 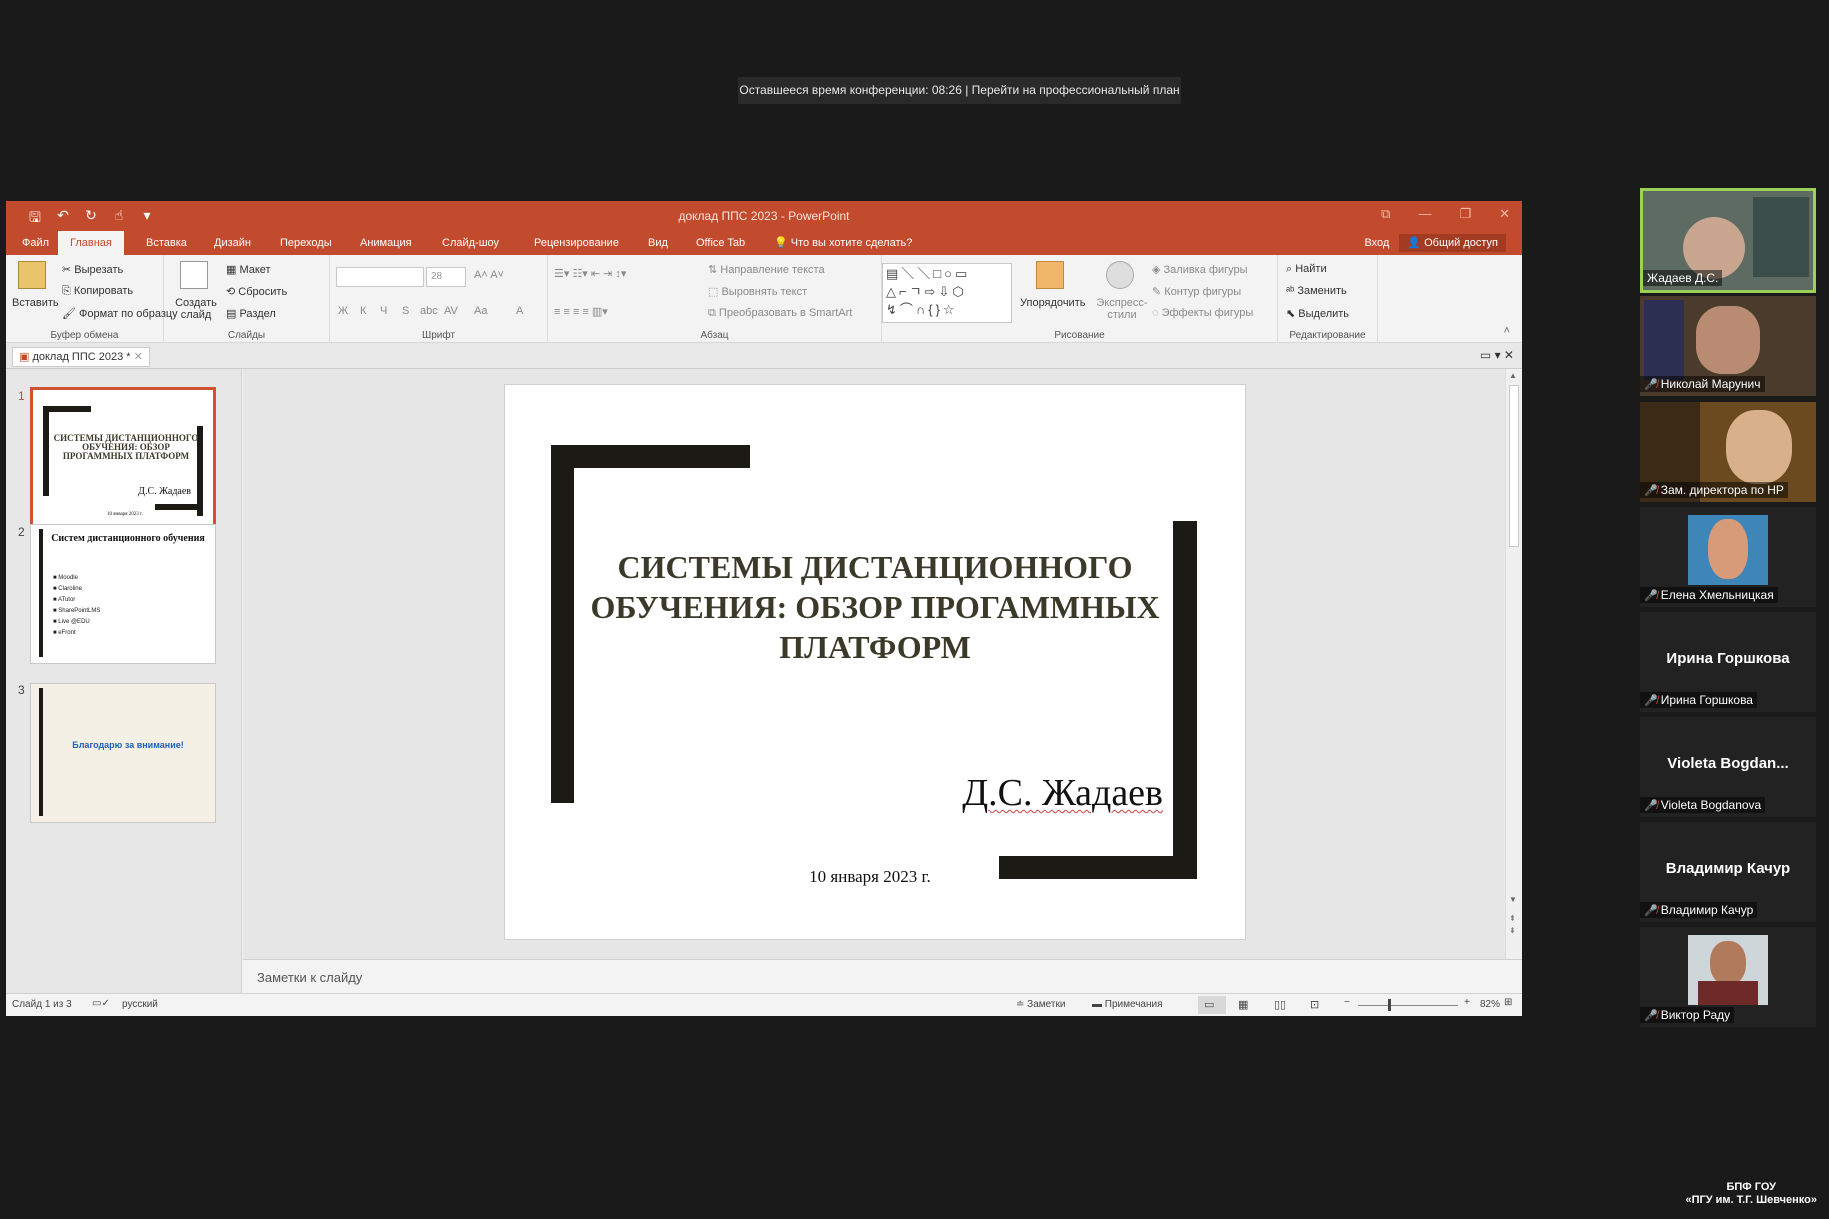 What do you see at coordinates (576, 243) in the screenshot?
I see `tab-review: Рецензирование` at bounding box center [576, 243].